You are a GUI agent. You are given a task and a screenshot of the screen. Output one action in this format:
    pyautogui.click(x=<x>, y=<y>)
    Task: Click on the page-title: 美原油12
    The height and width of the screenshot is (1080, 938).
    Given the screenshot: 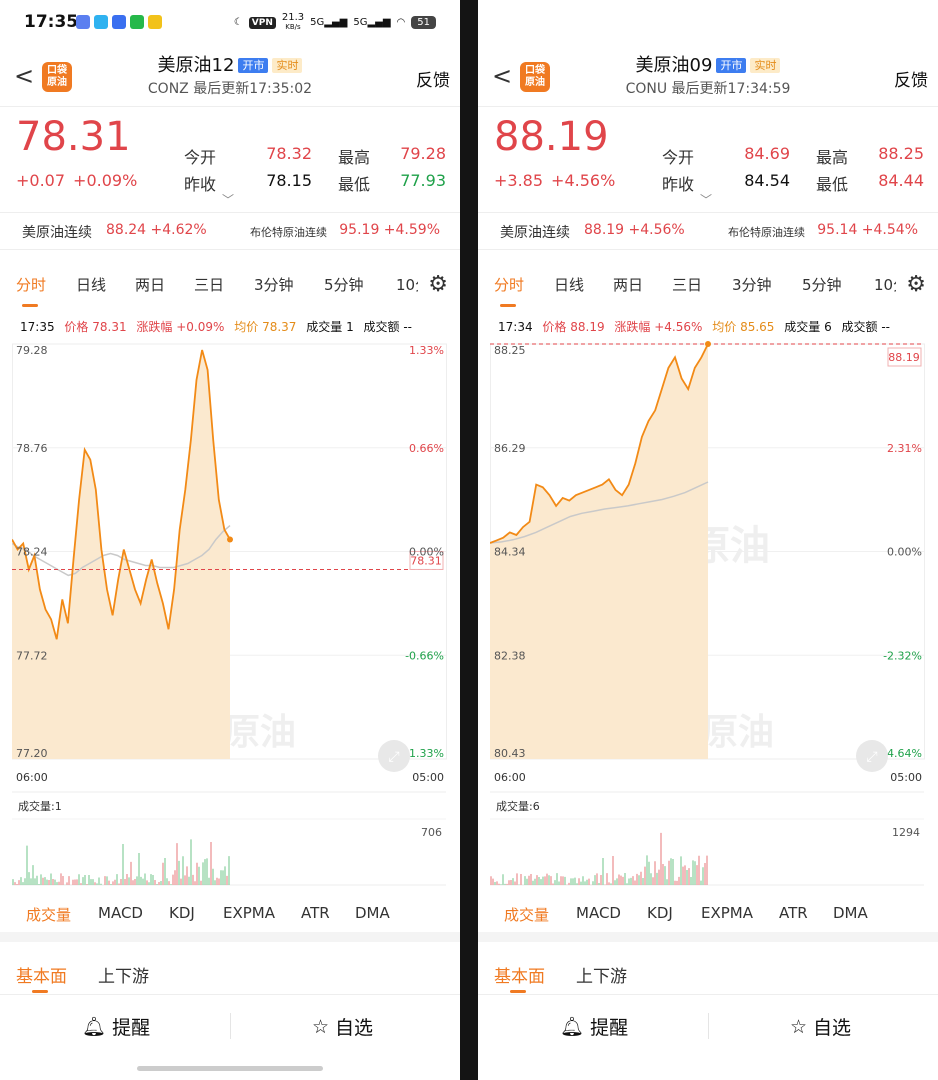 What is the action you would take?
    pyautogui.click(x=196, y=65)
    